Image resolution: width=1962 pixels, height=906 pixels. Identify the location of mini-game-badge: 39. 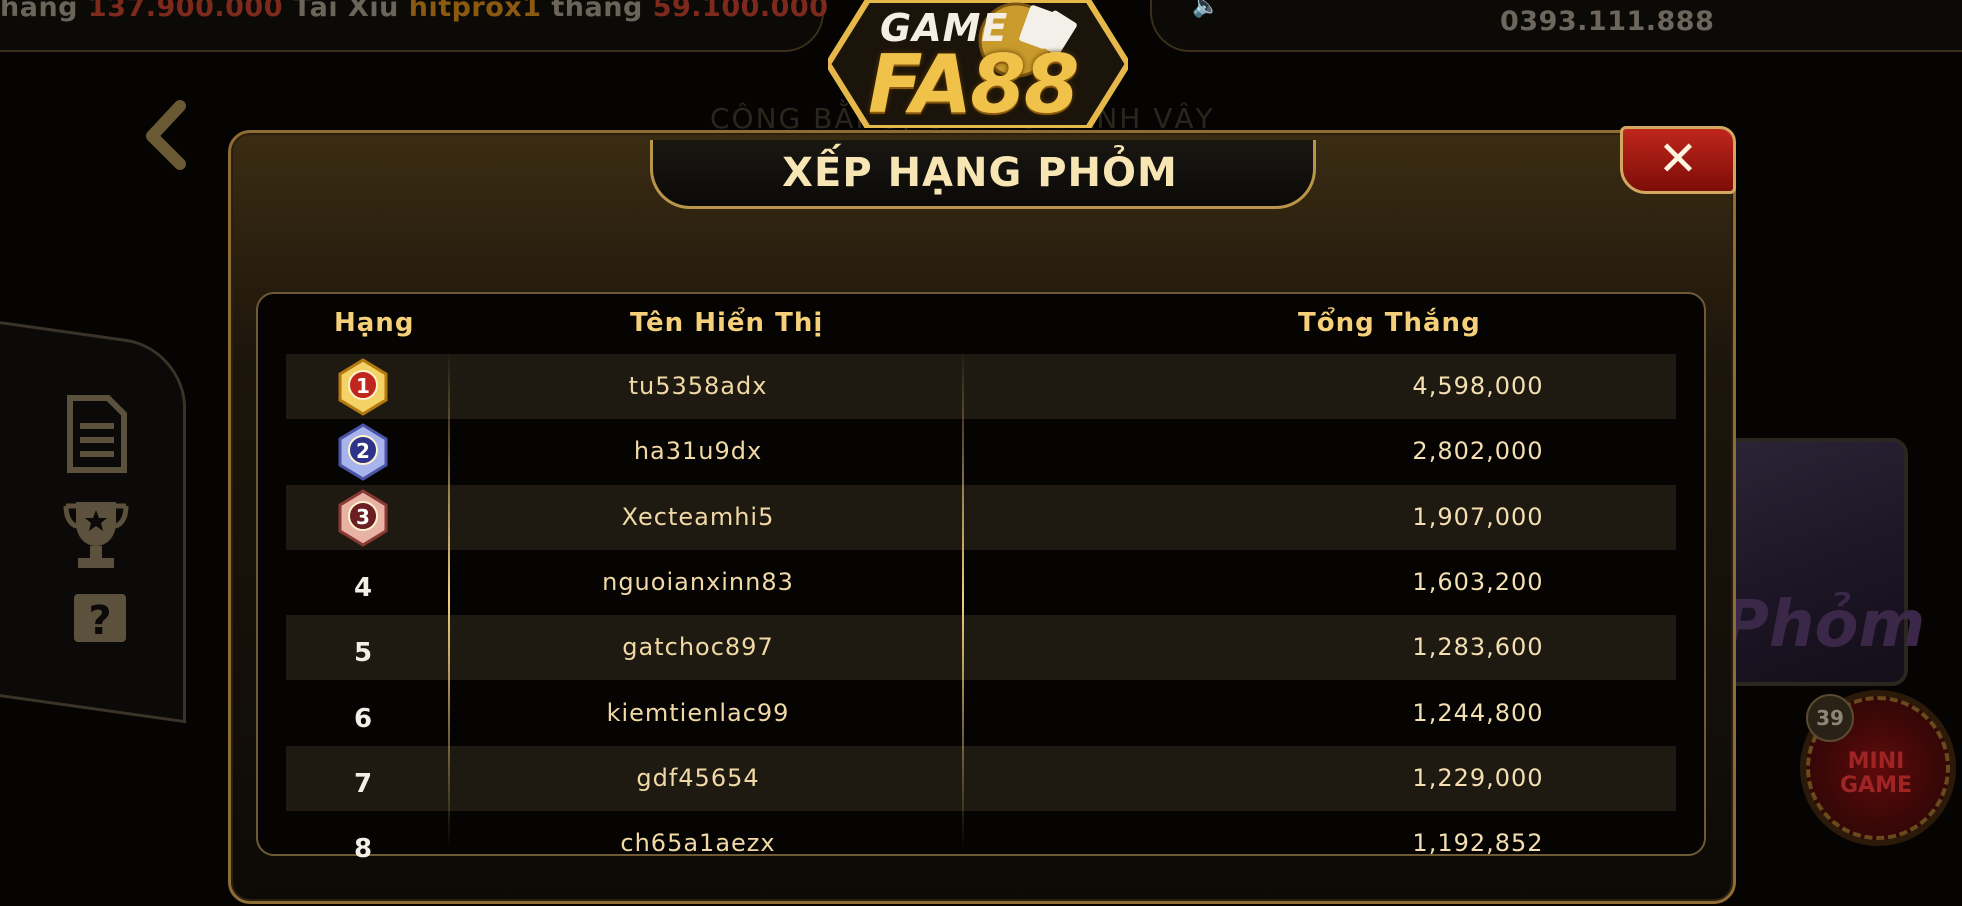
(1830, 718).